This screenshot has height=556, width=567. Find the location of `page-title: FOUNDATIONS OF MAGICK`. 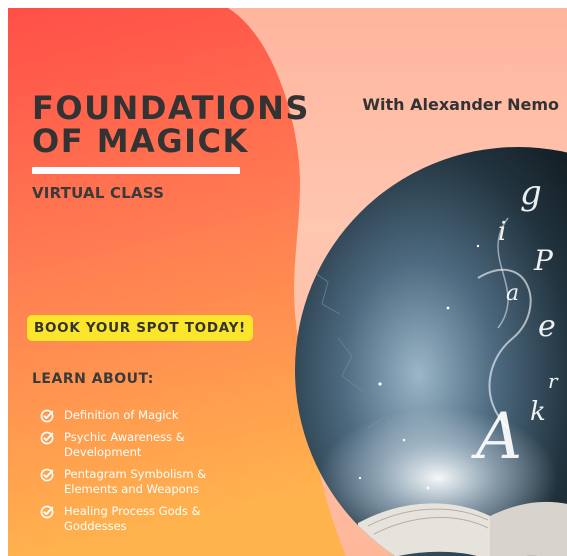

page-title: FOUNDATIONS OF MAGICK is located at coordinates (171, 124).